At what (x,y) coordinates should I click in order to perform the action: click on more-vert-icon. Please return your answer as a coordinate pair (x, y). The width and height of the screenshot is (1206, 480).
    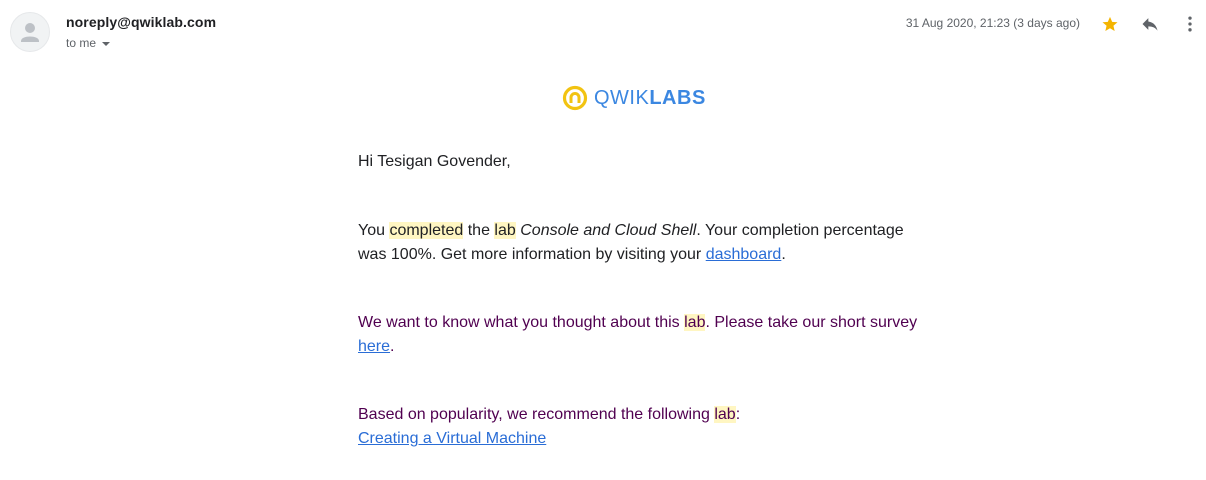
    Looking at the image, I should click on (1190, 24).